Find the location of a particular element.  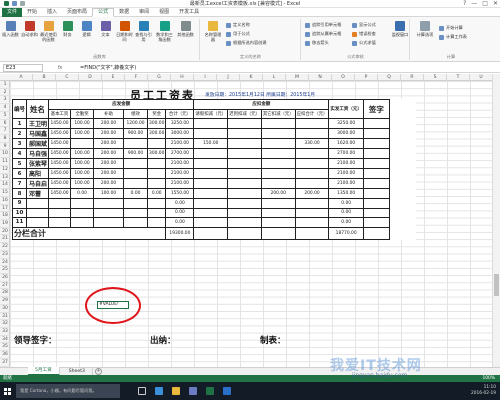

file-explorer-icon is located at coordinates (176, 391).